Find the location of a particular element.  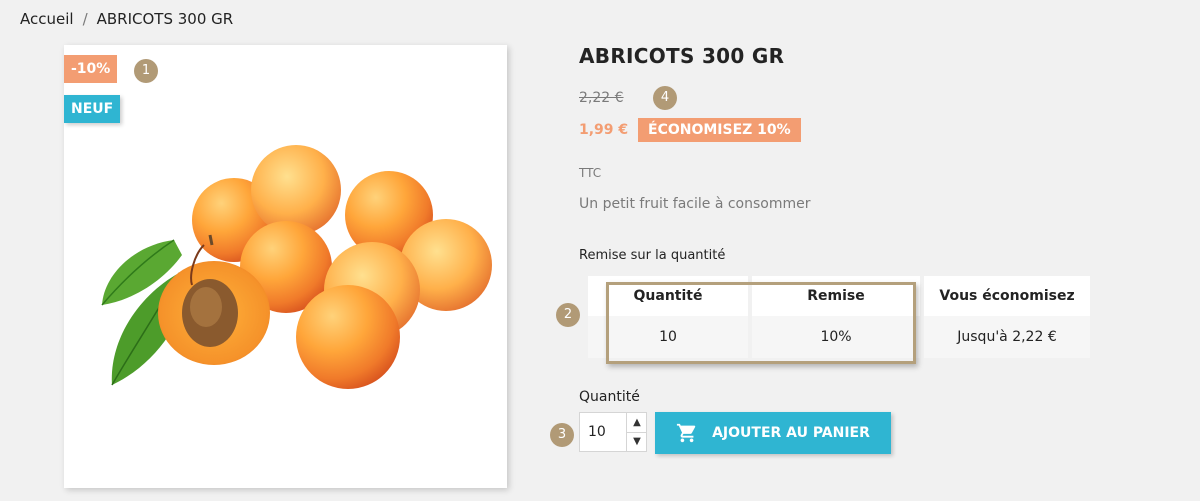

quantity-label: Quantité is located at coordinates (609, 397).